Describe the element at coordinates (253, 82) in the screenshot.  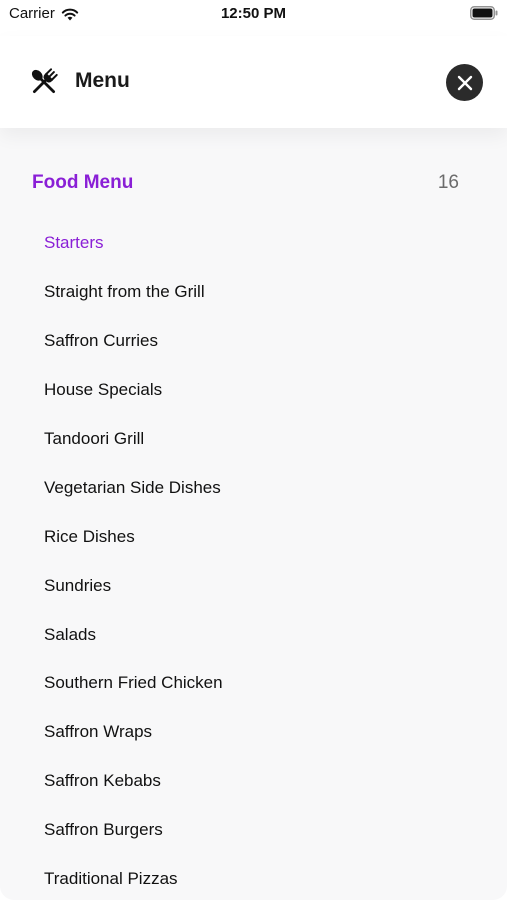
I see `menu-header: Menu` at that location.